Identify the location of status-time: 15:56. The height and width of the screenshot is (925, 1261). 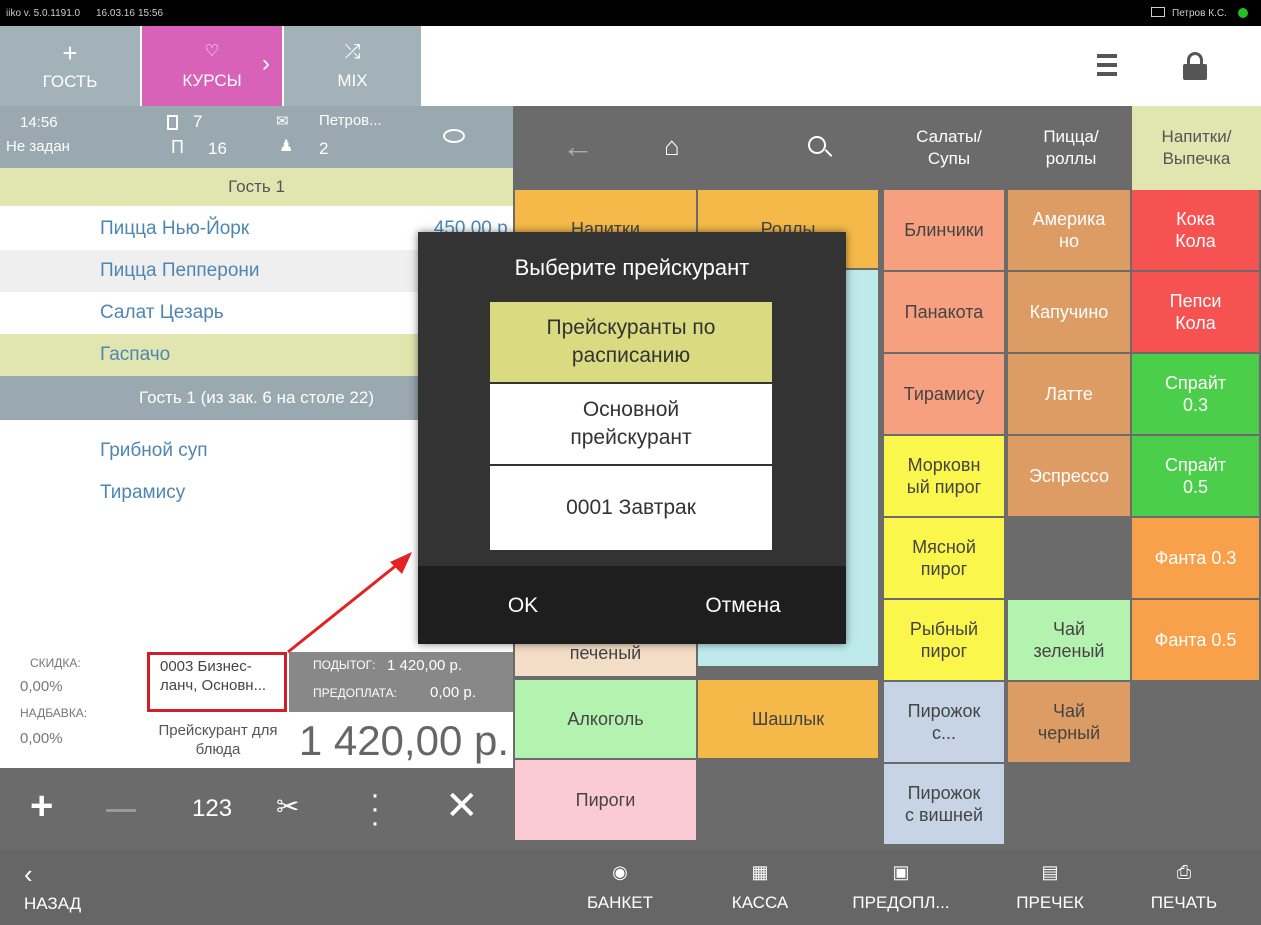
(151, 13).